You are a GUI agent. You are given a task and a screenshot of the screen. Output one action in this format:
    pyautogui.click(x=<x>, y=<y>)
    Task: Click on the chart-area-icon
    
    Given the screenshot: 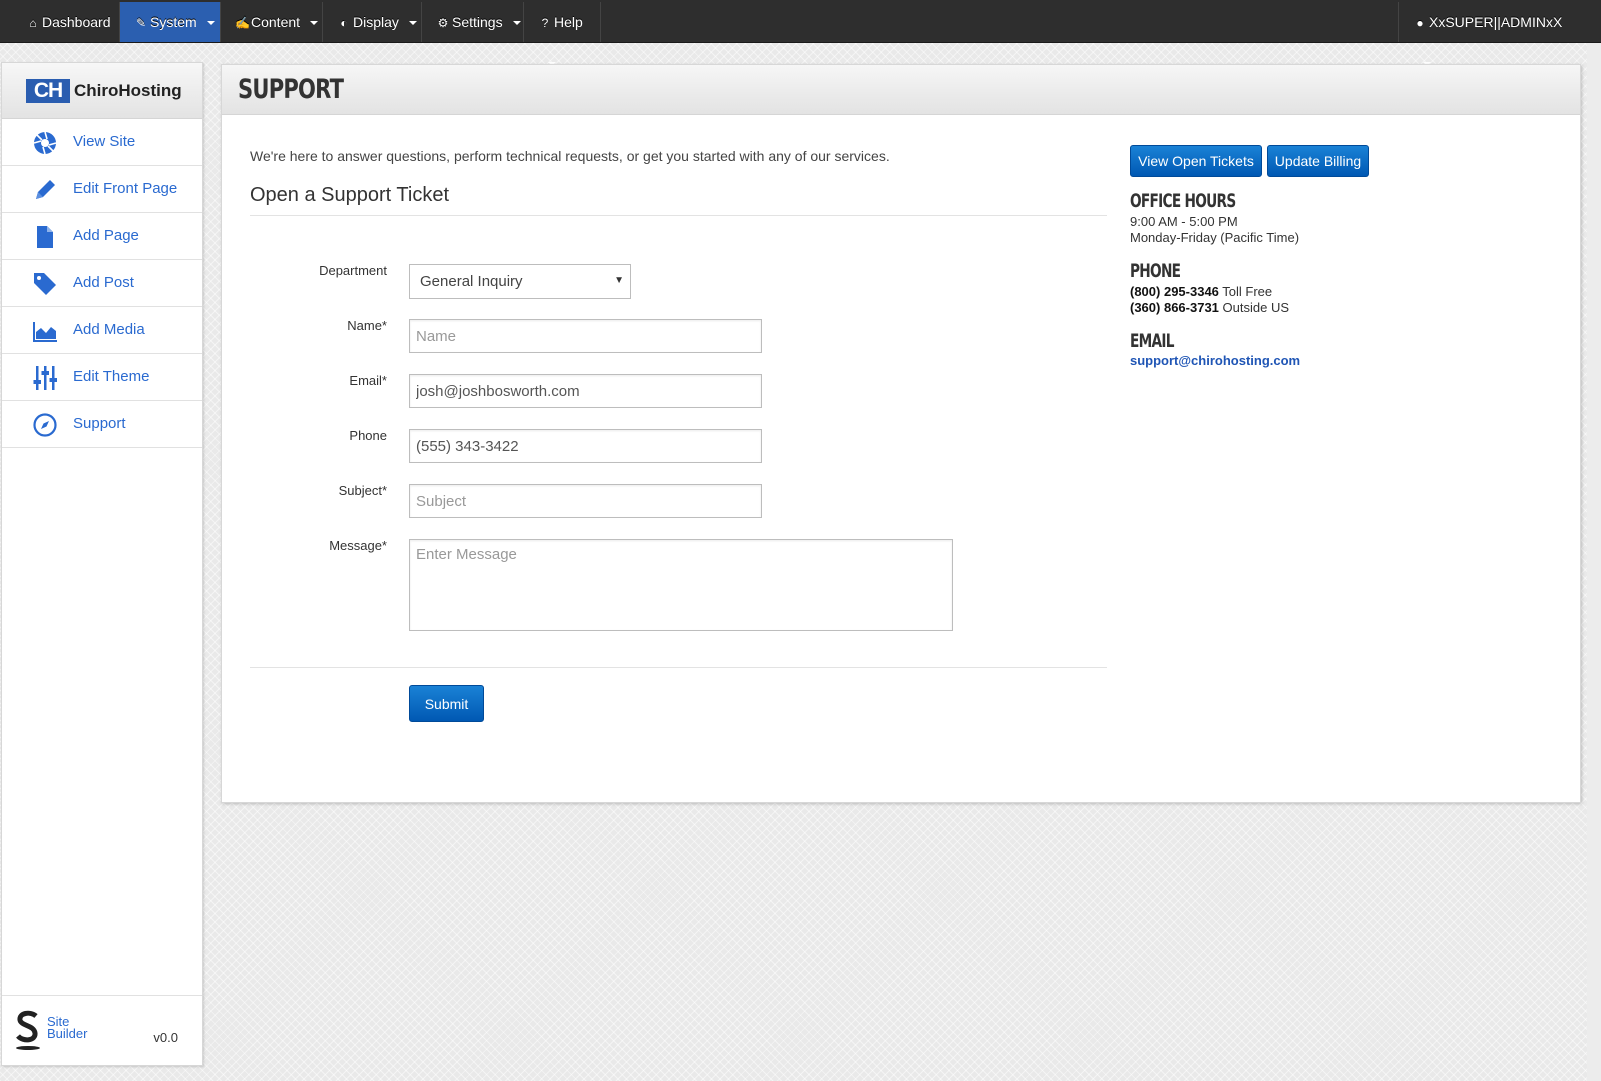 What is the action you would take?
    pyautogui.click(x=45, y=332)
    